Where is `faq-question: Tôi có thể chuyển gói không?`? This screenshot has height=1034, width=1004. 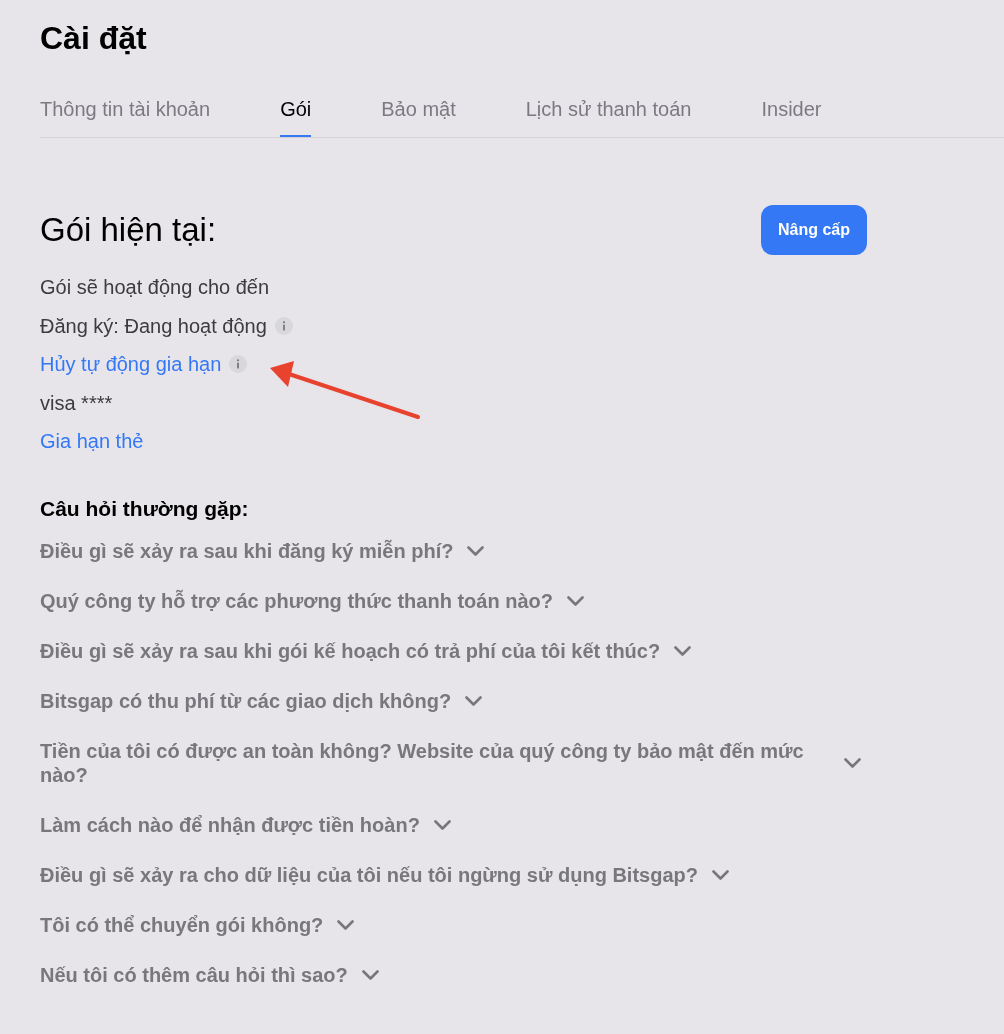
faq-question: Tôi có thể chuyển gói không? is located at coordinates (182, 924).